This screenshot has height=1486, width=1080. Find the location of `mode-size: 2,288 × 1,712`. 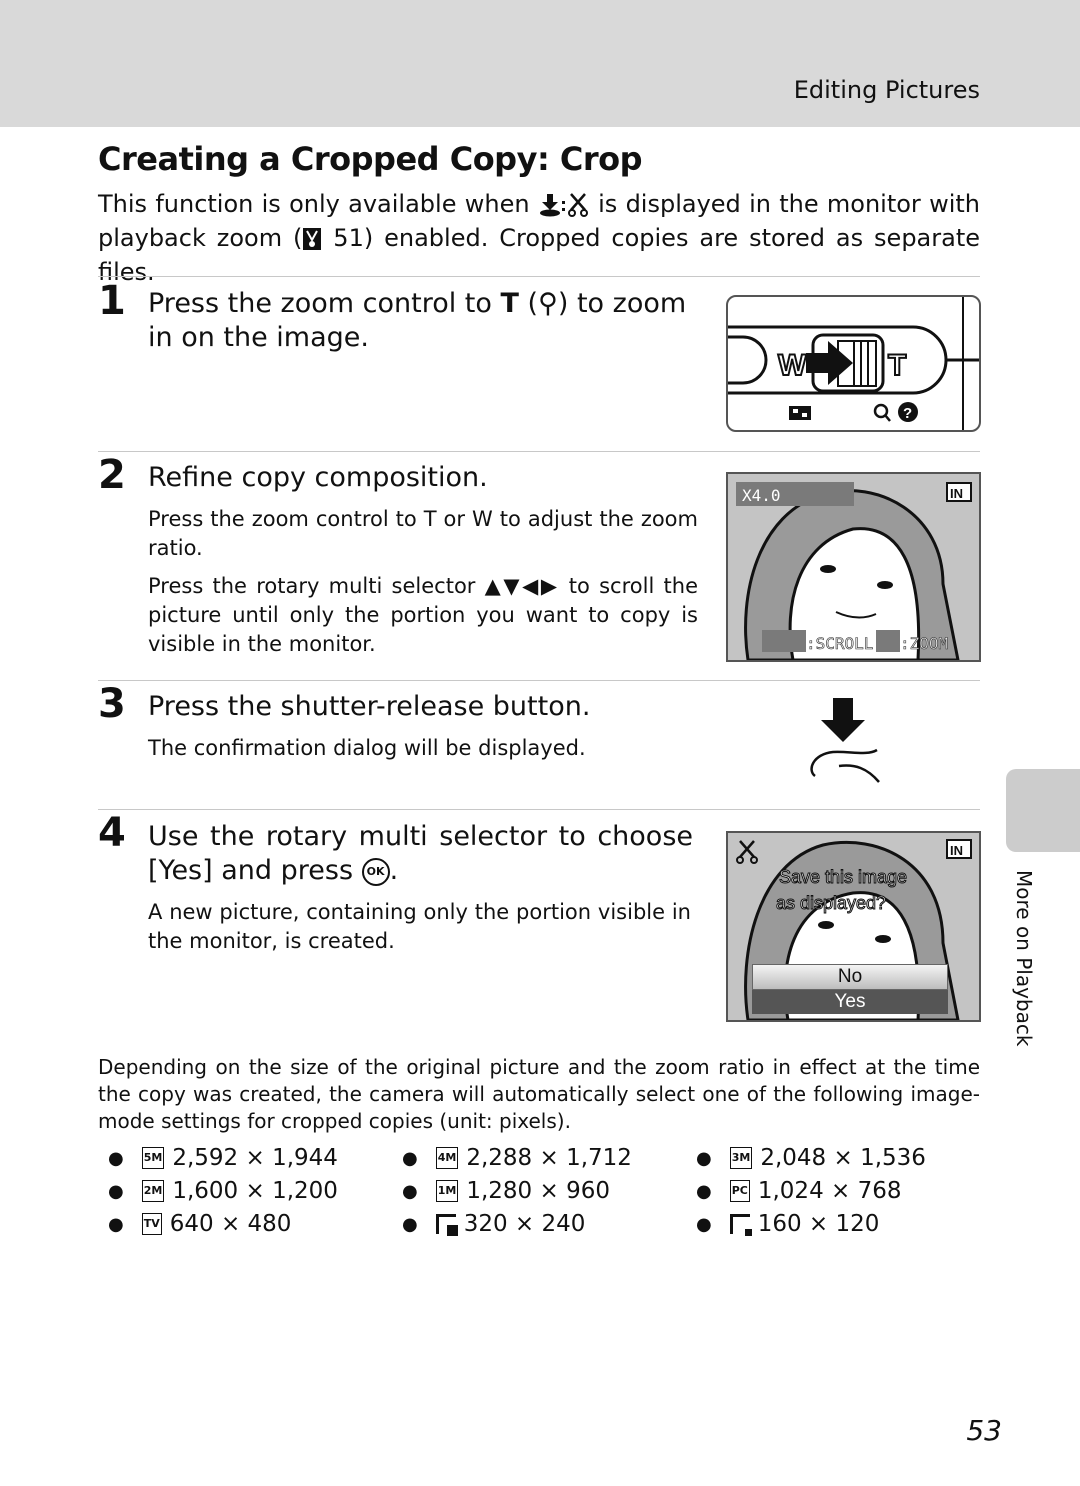

mode-size: 2,288 × 1,712 is located at coordinates (549, 1158).